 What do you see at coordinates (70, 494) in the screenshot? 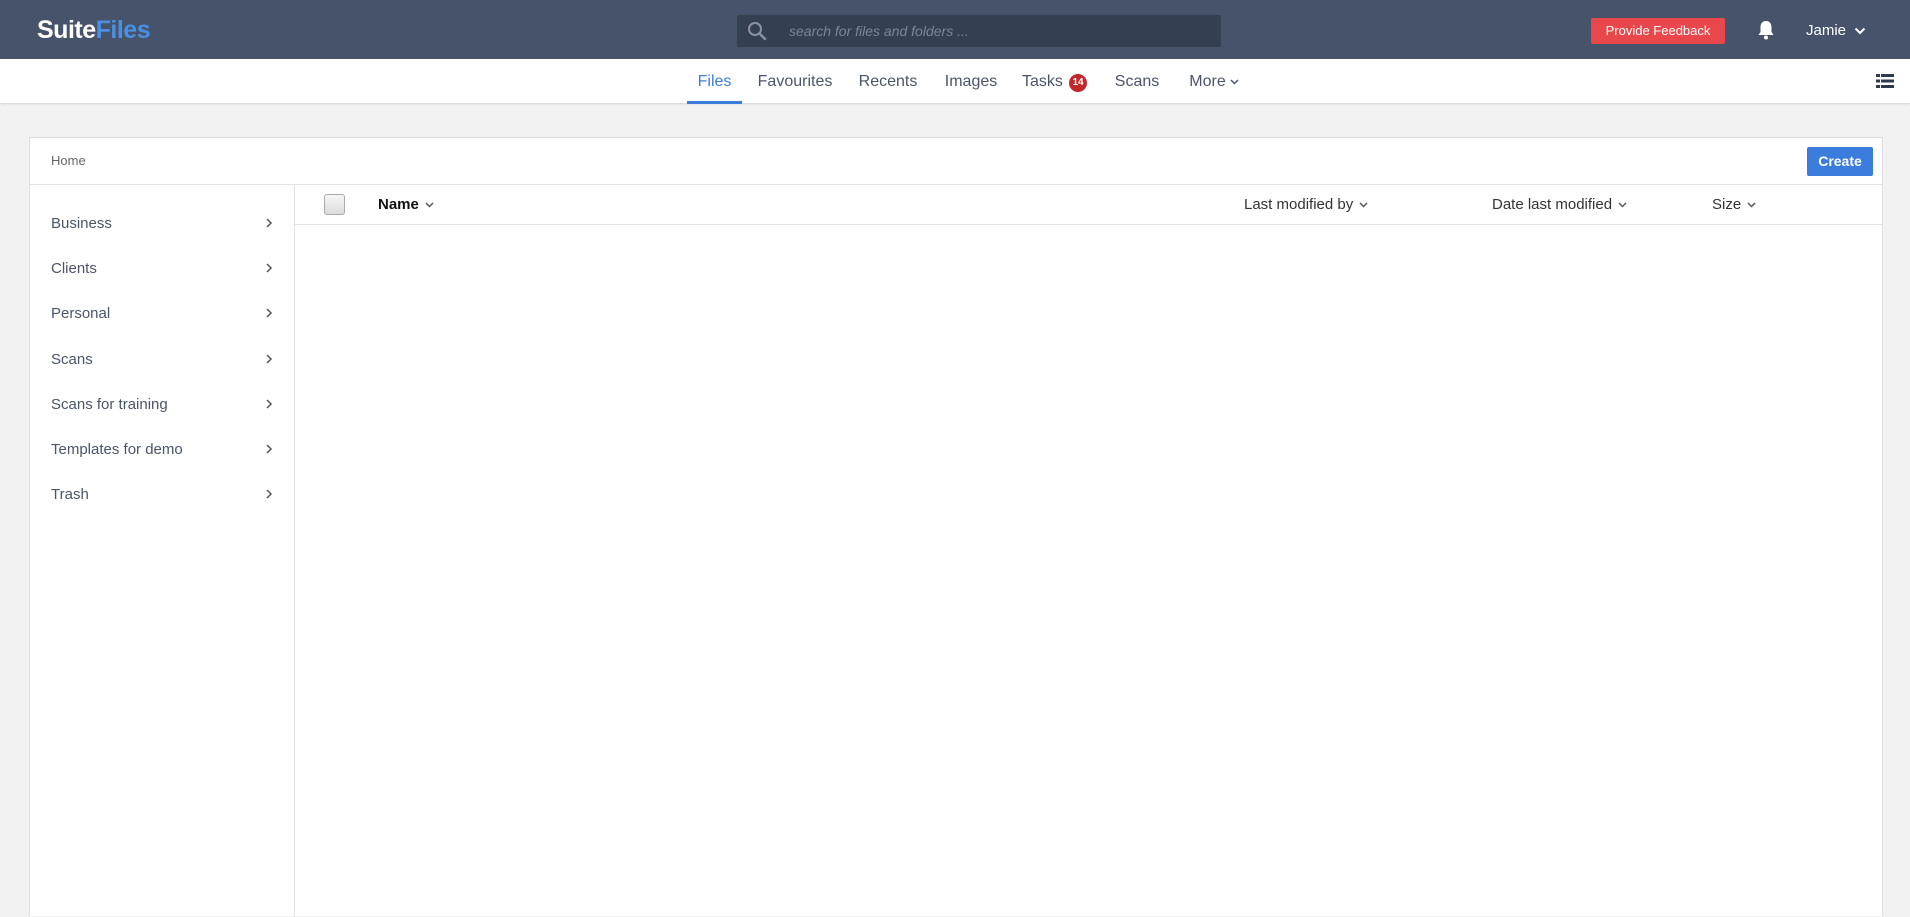
I see `sidebar-item-label: Trash` at bounding box center [70, 494].